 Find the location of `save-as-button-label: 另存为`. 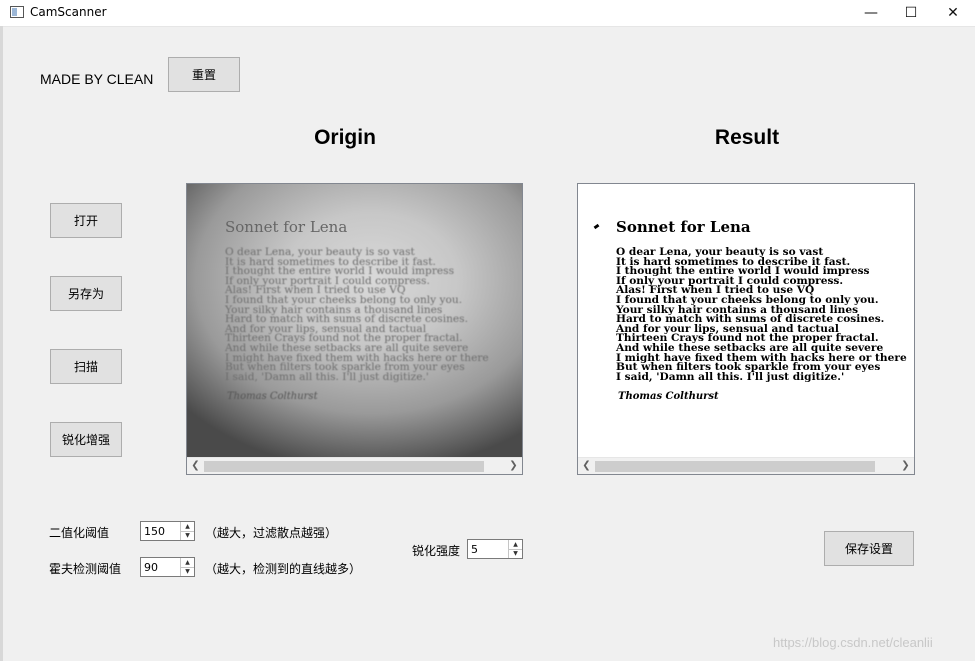

save-as-button-label: 另存为 is located at coordinates (85, 294).